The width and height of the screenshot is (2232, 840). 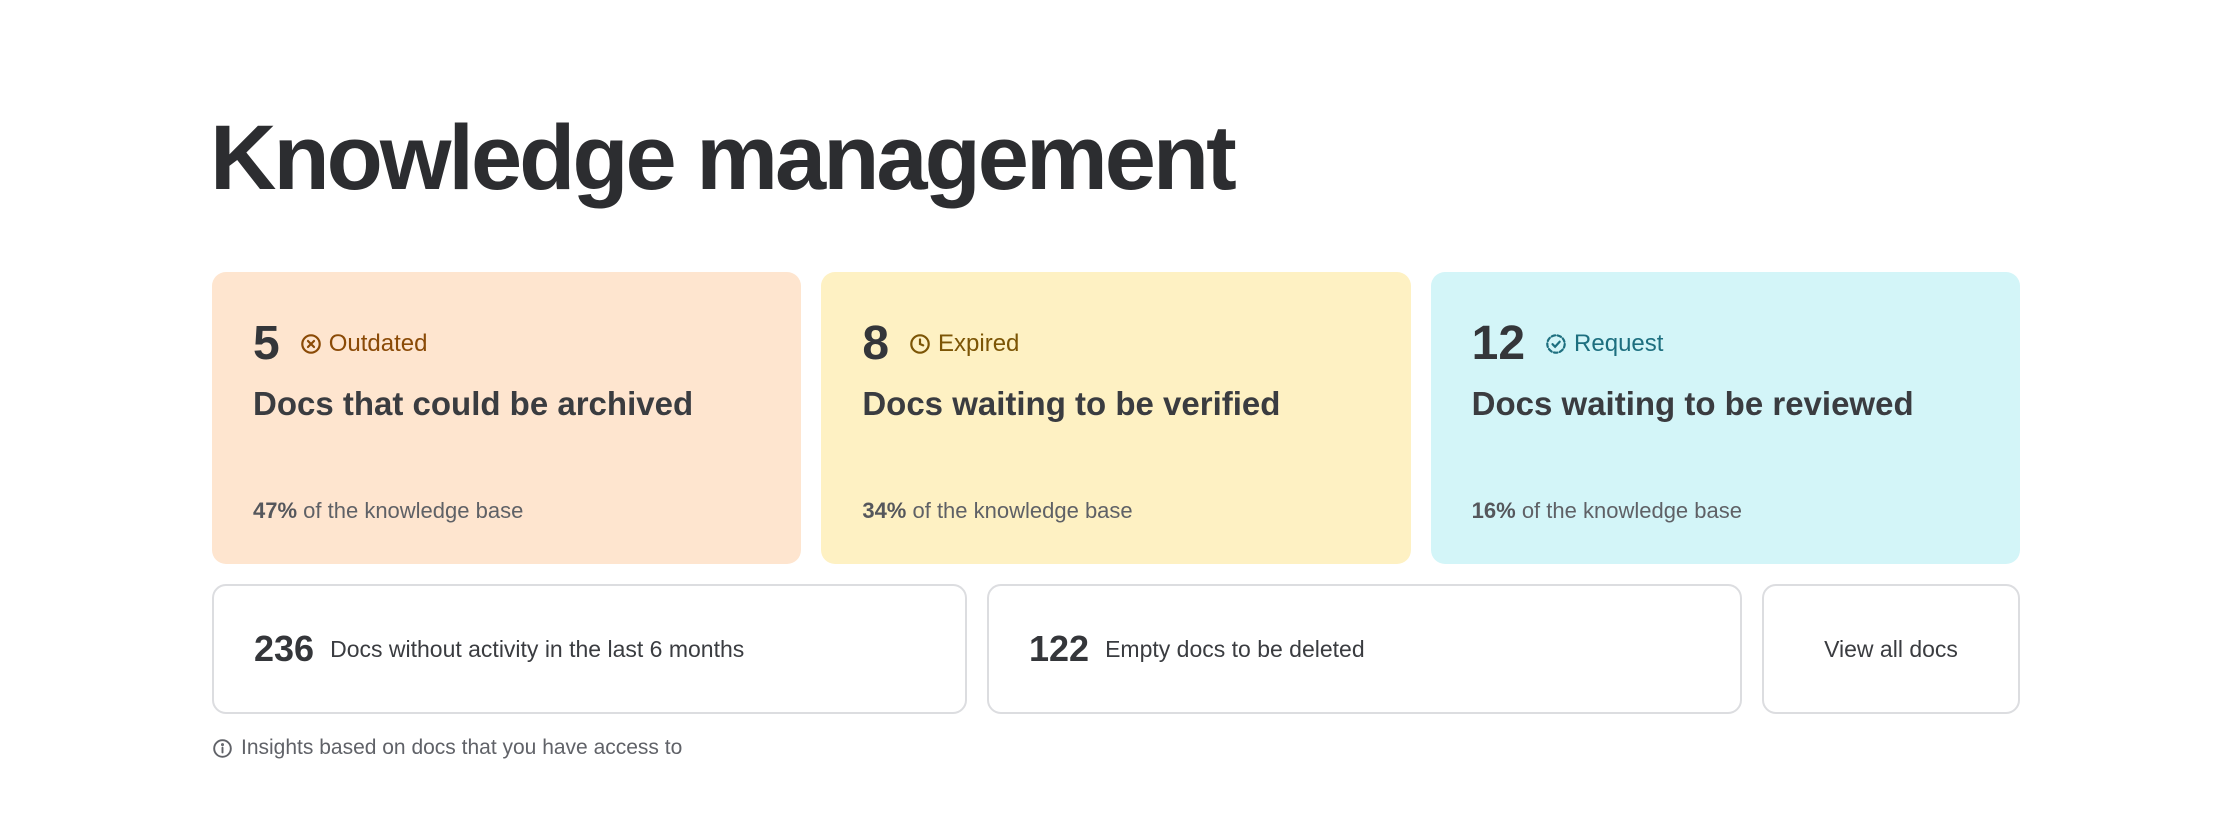 I want to click on status-badge-request: Request, so click(x=1604, y=344).